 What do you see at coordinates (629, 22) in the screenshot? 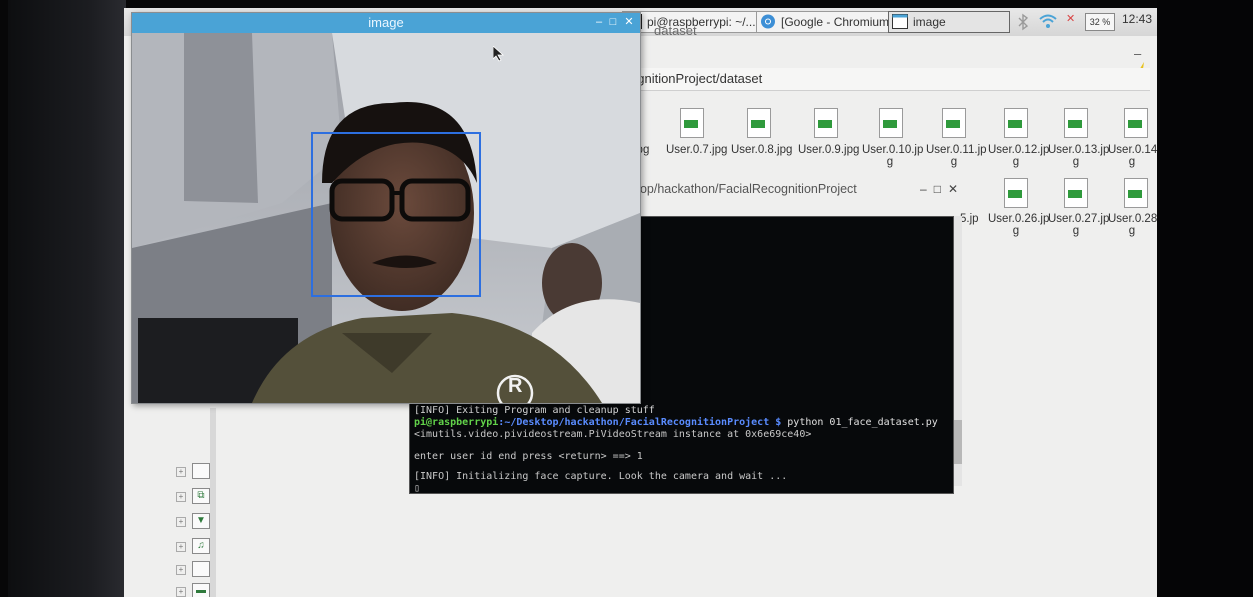
I see `image-window-close-button: ✕` at bounding box center [629, 22].